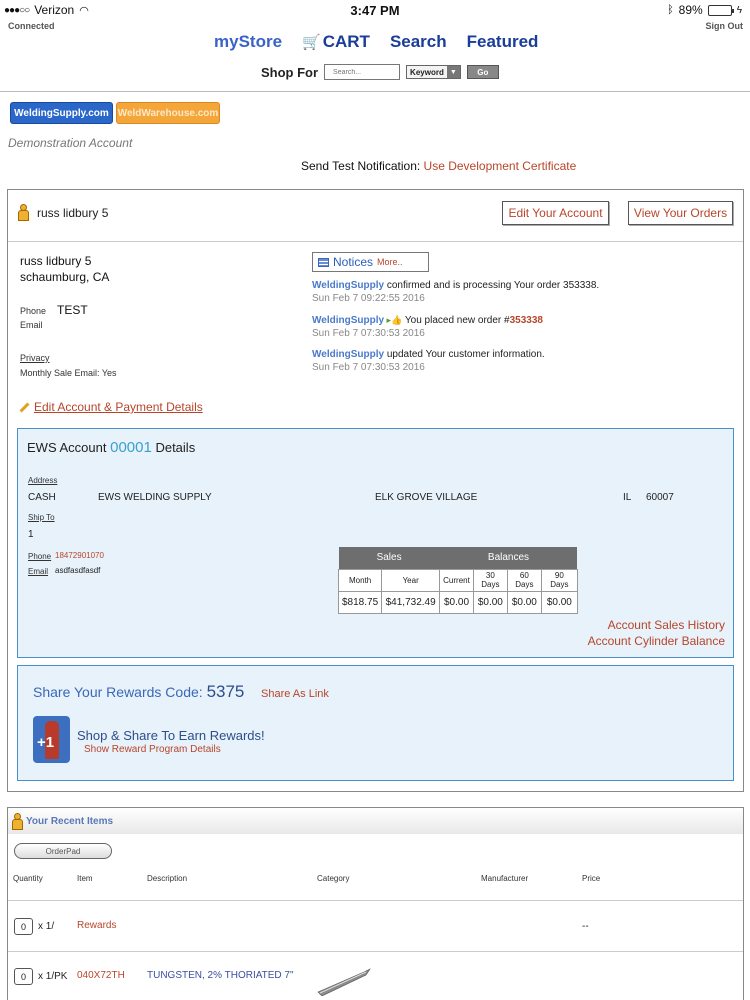  I want to click on nav-mystore: myStore, so click(248, 42).